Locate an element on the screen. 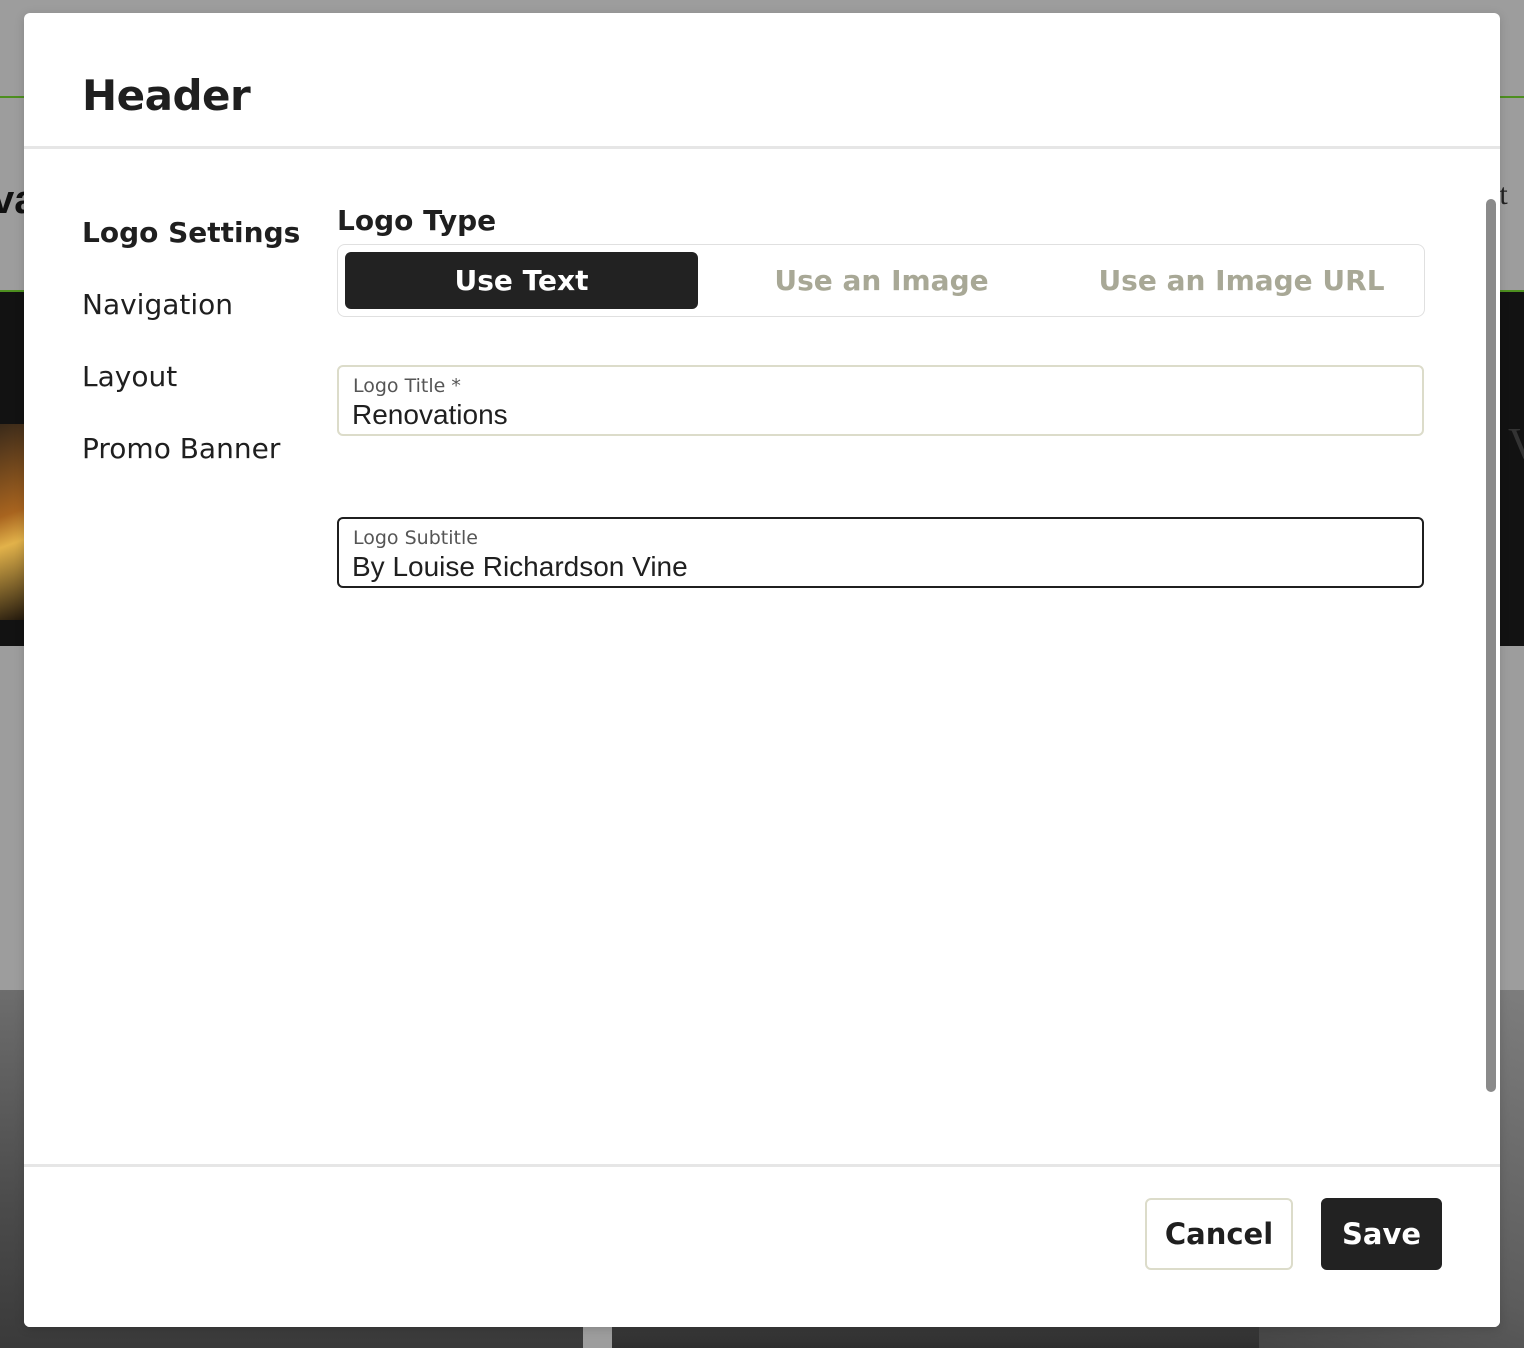  logo-type-segmented-control: Use Text Use an Image Use an Image URL is located at coordinates (881, 280).